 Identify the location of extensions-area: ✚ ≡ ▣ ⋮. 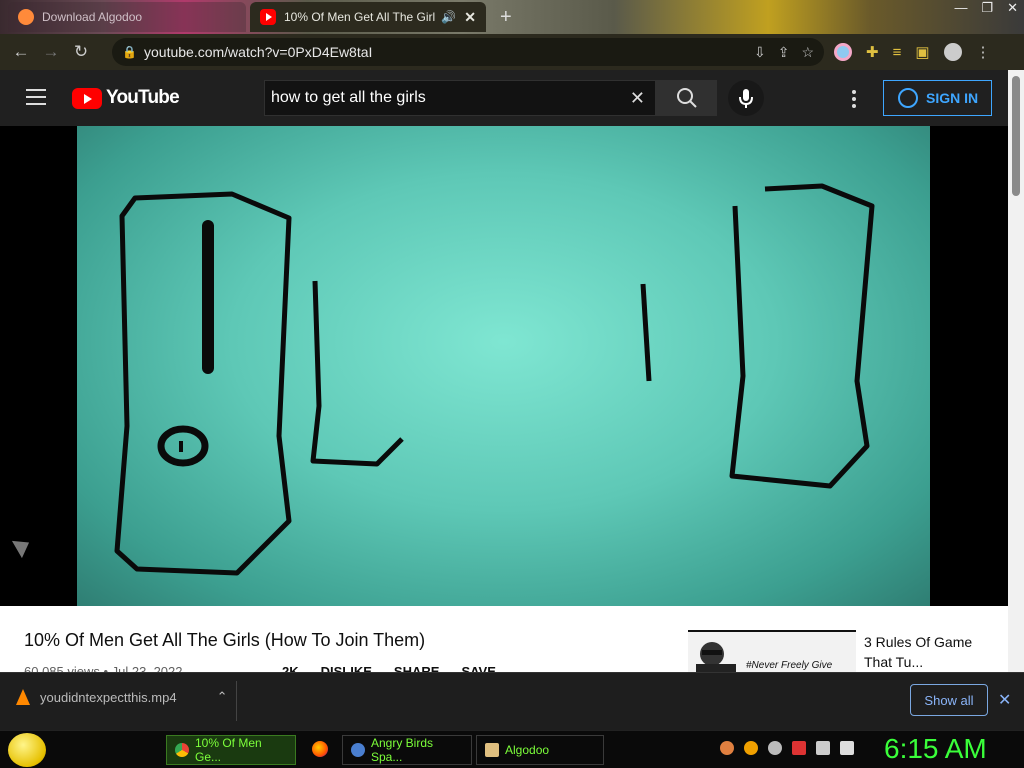
(912, 52).